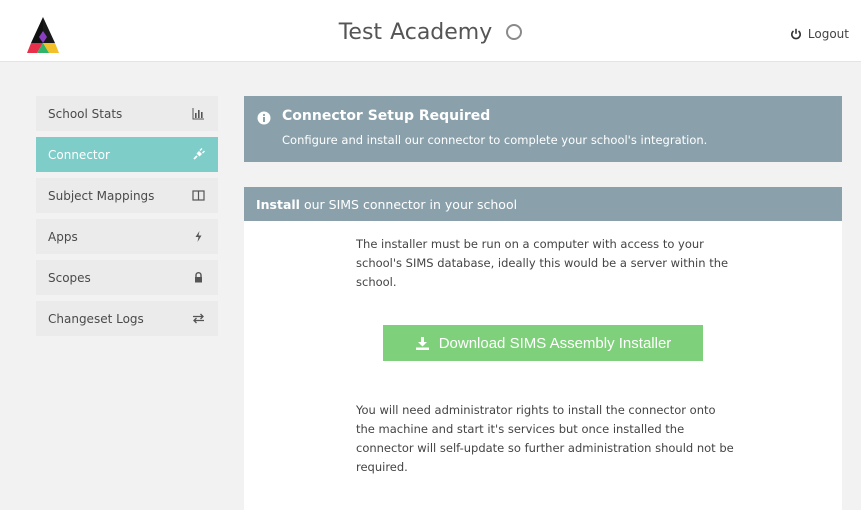 The image size is (861, 510). Describe the element at coordinates (85, 113) in the screenshot. I see `sidebar-item-label: School Stats` at that location.